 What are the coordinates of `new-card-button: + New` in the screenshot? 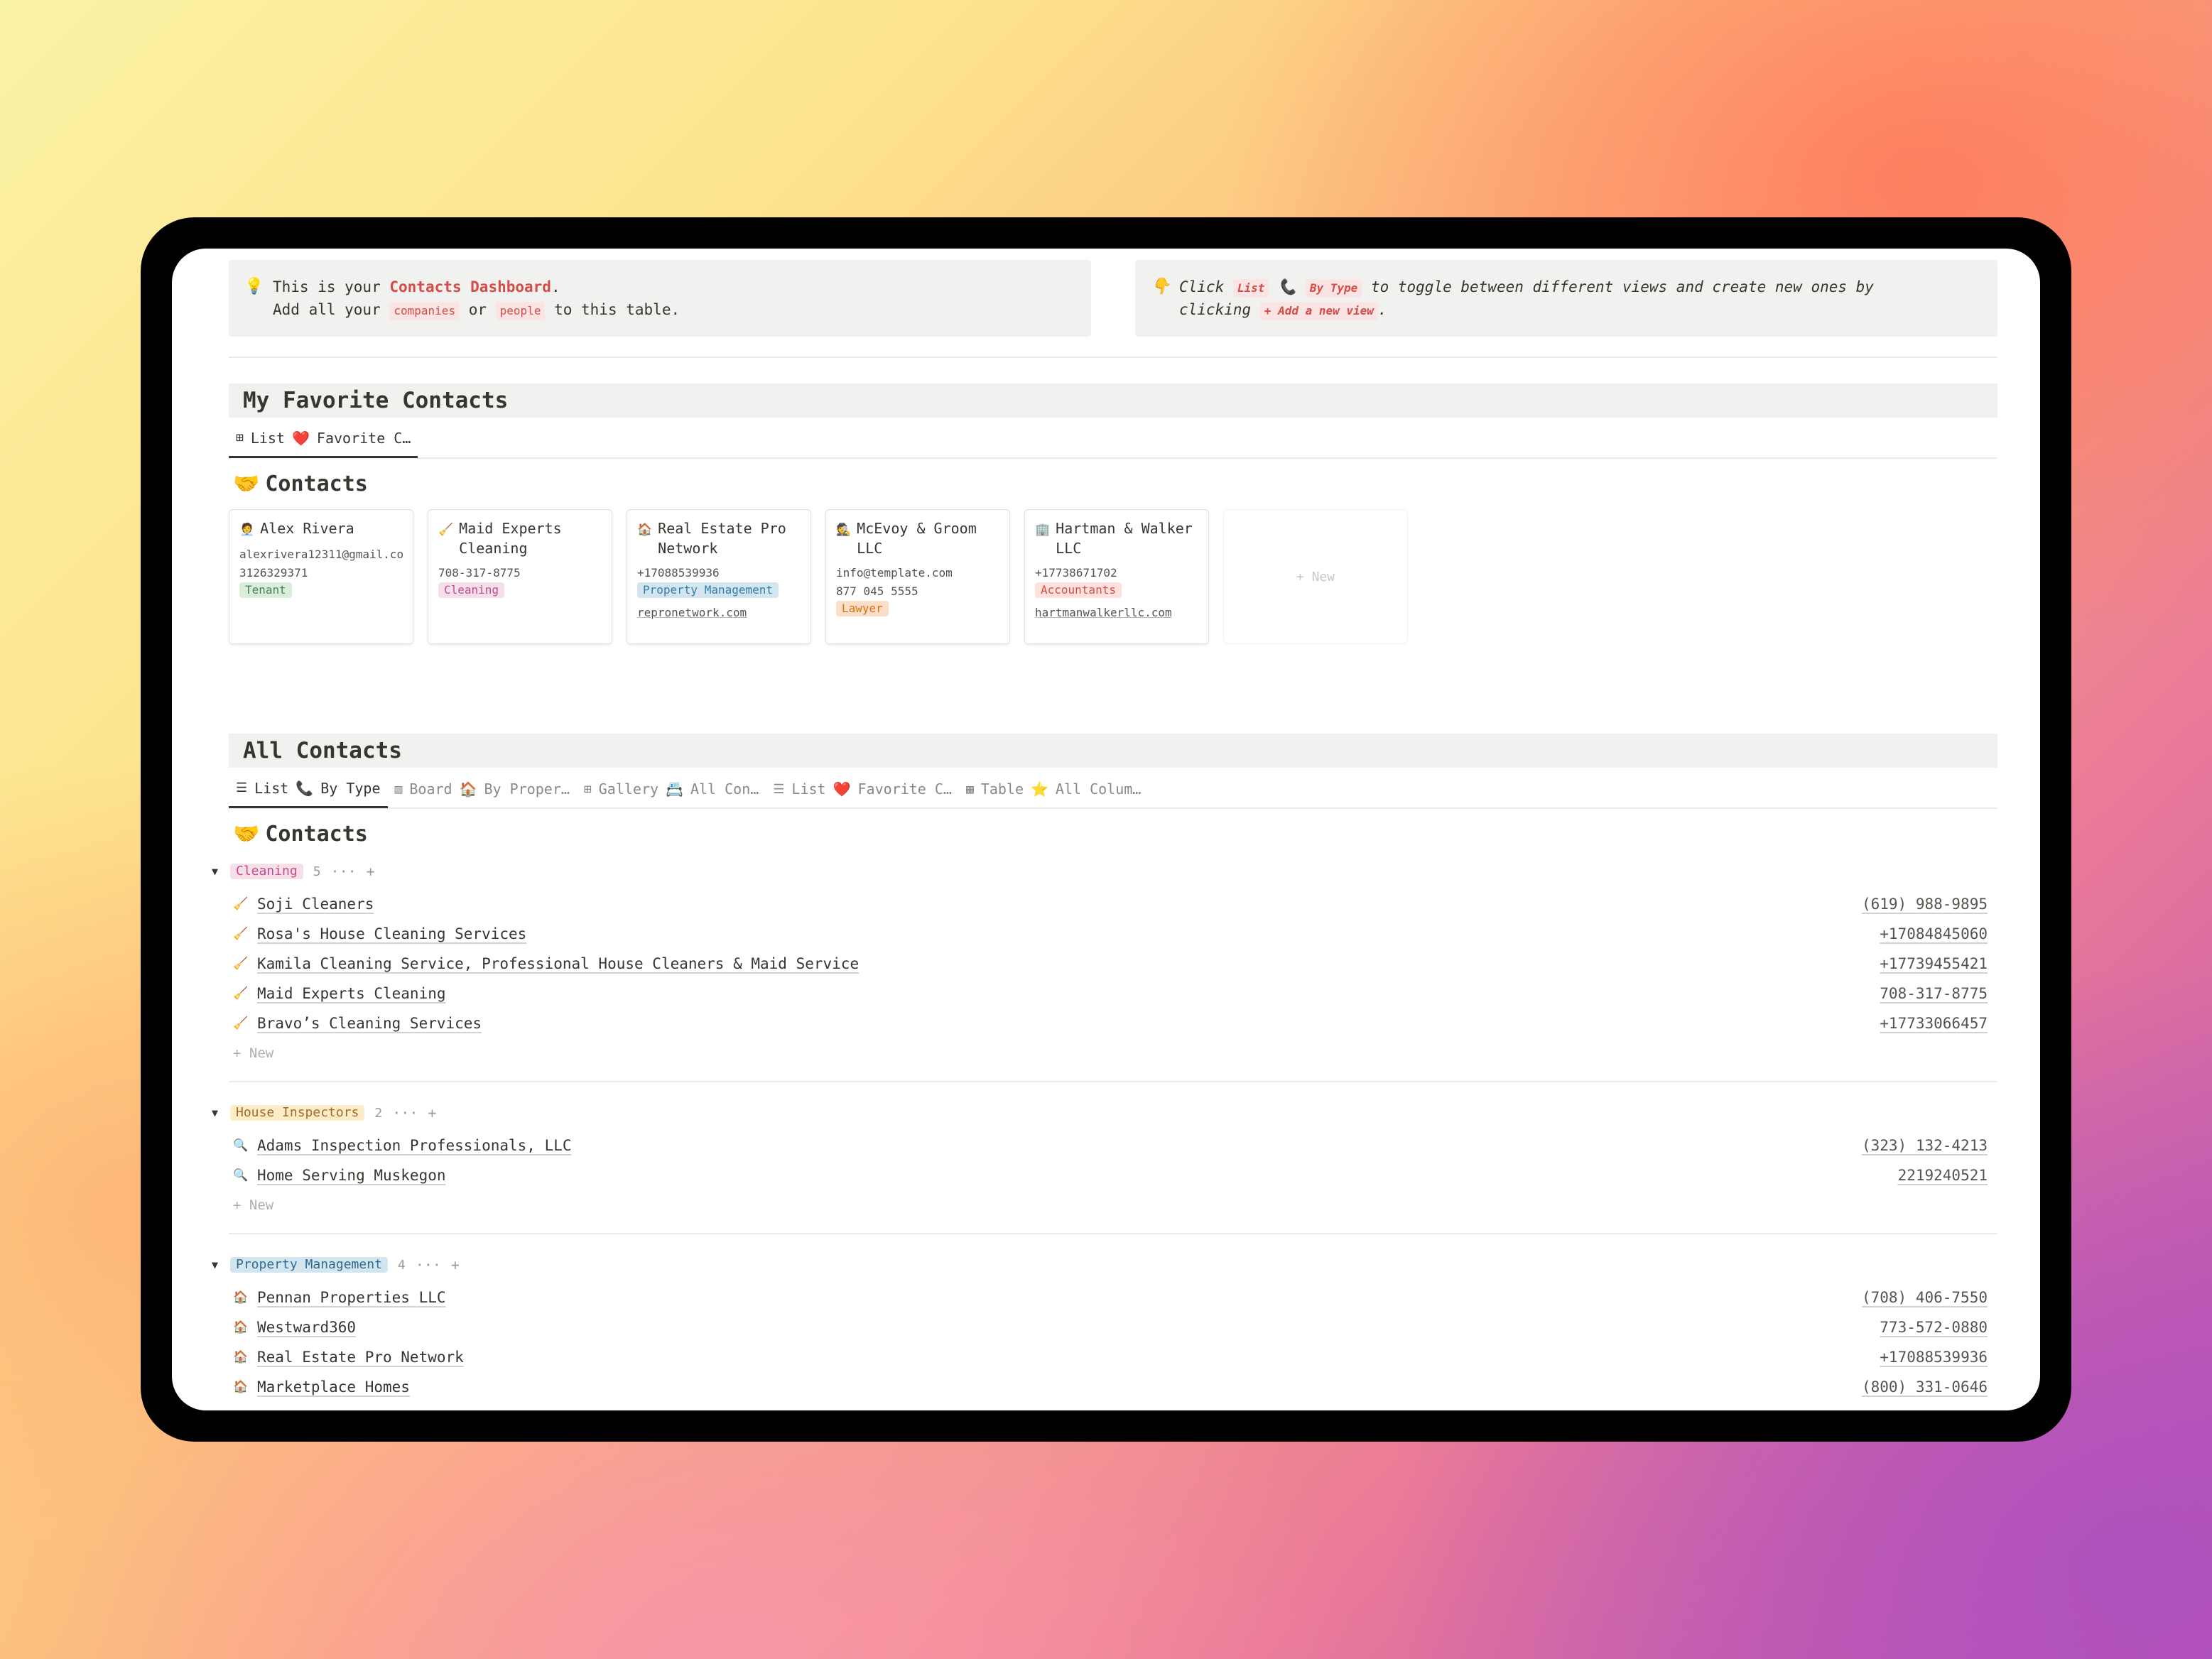 It's located at (1315, 576).